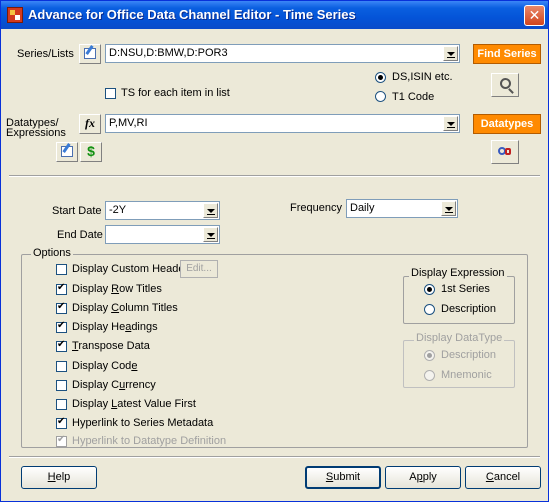 The image size is (549, 502). What do you see at coordinates (469, 309) in the screenshot?
I see `display-expression-label-description: Description` at bounding box center [469, 309].